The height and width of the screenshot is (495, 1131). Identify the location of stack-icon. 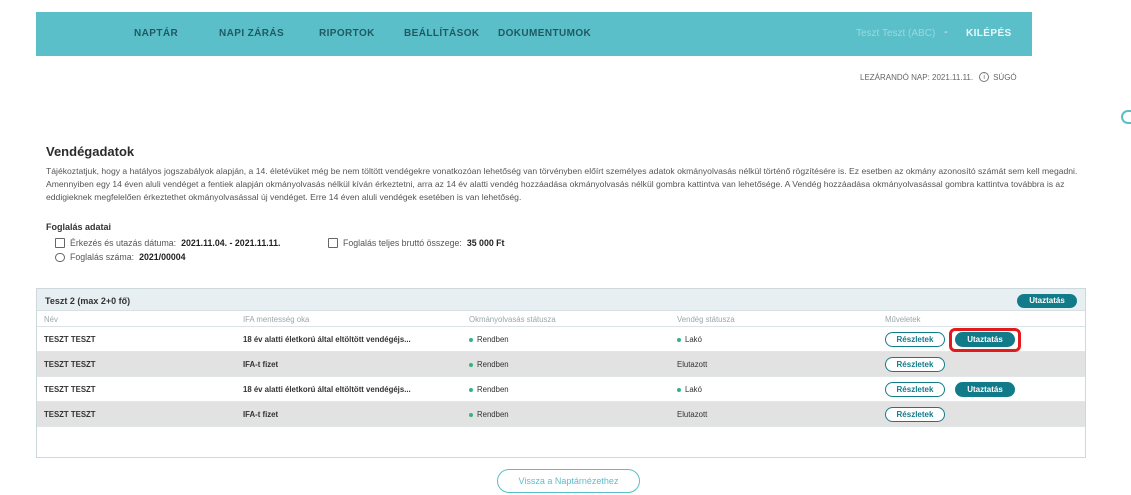
(60, 257).